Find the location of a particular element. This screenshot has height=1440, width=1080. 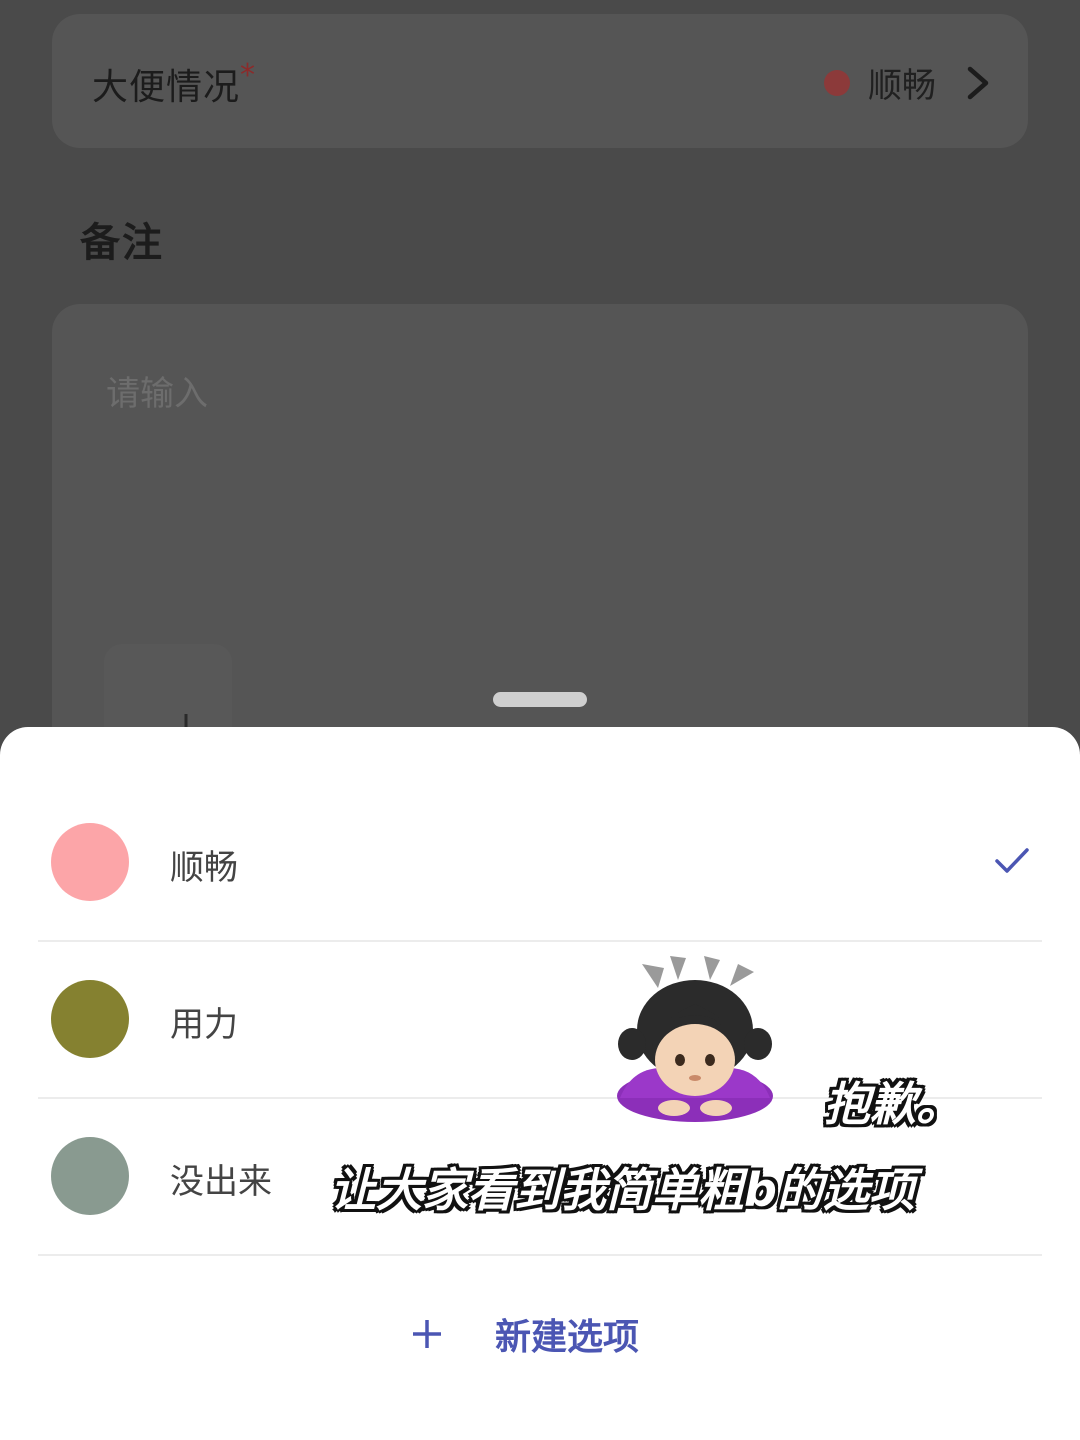

value-color-dot is located at coordinates (837, 82).